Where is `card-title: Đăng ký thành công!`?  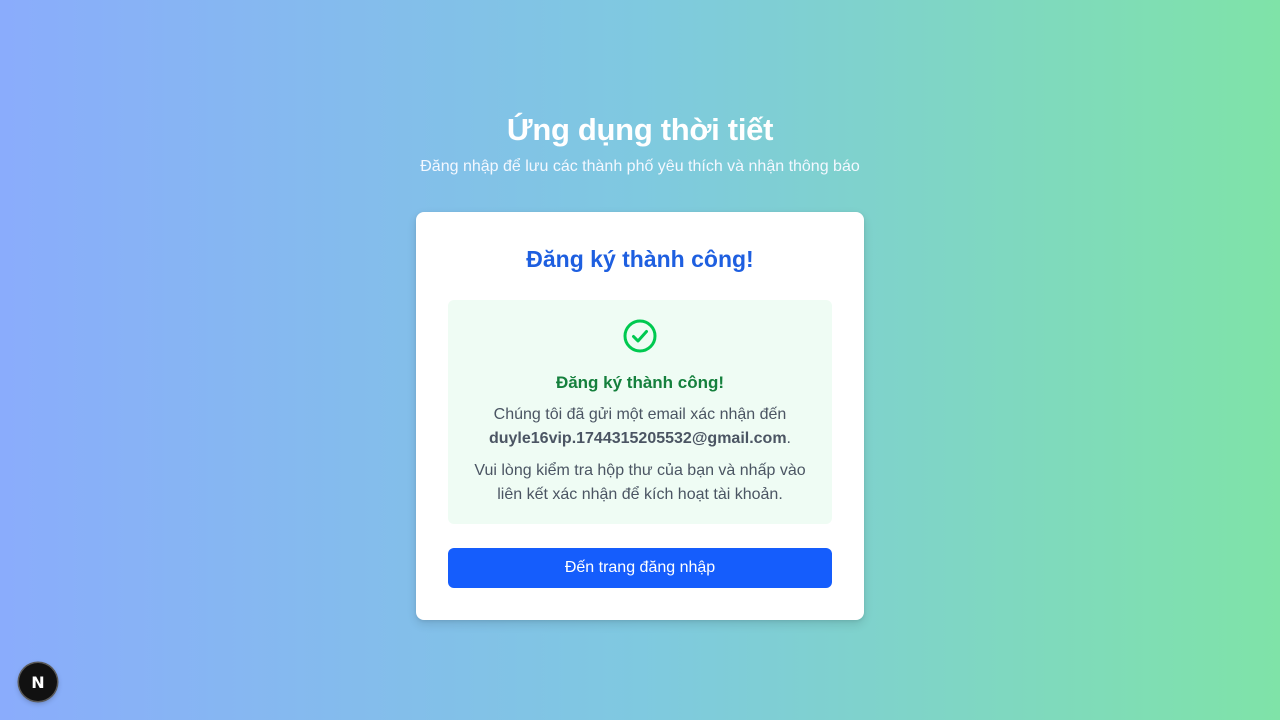 card-title: Đăng ký thành công! is located at coordinates (640, 259).